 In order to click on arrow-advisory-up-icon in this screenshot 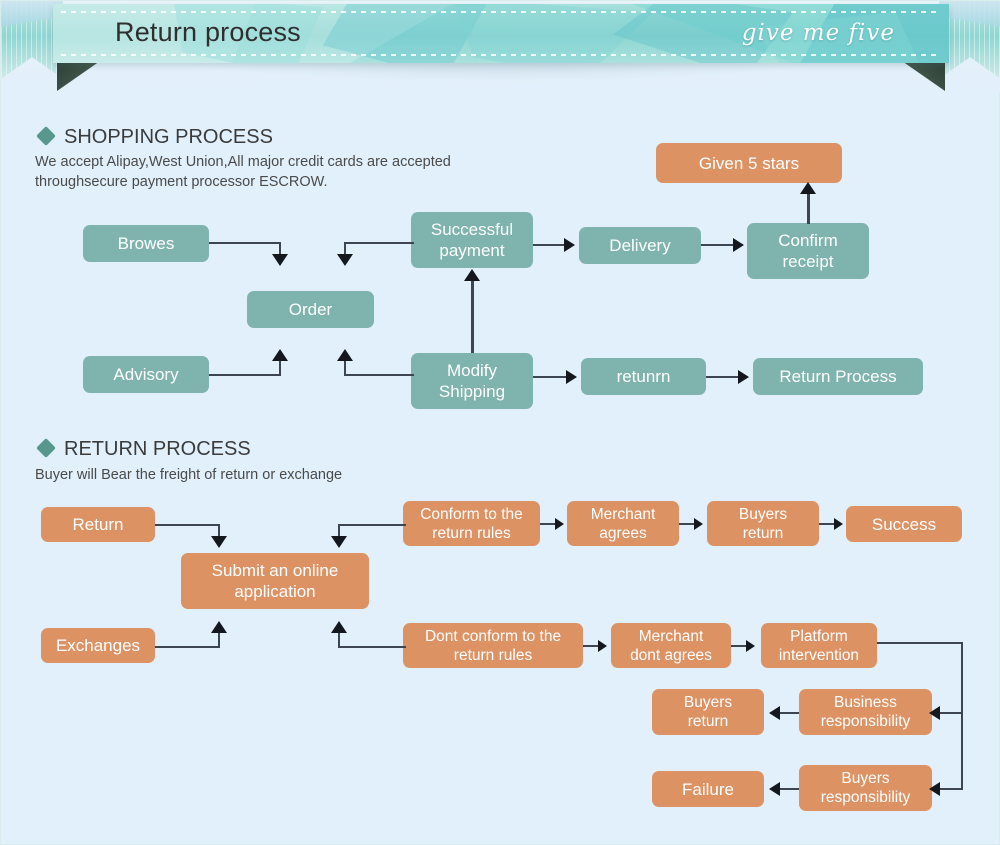, I will do `click(280, 355)`.